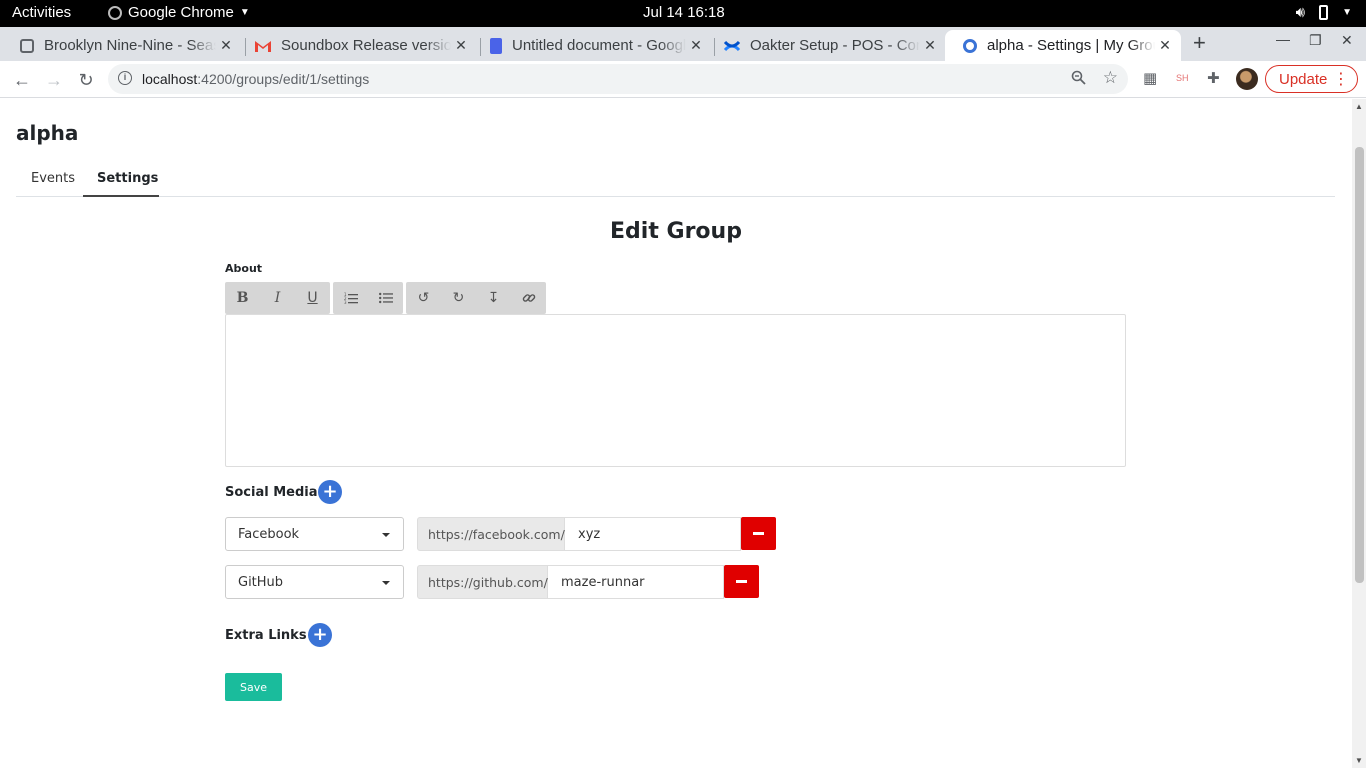 The height and width of the screenshot is (768, 1366). Describe the element at coordinates (261, 582) in the screenshot. I see `platform-select-value: GitHub` at that location.